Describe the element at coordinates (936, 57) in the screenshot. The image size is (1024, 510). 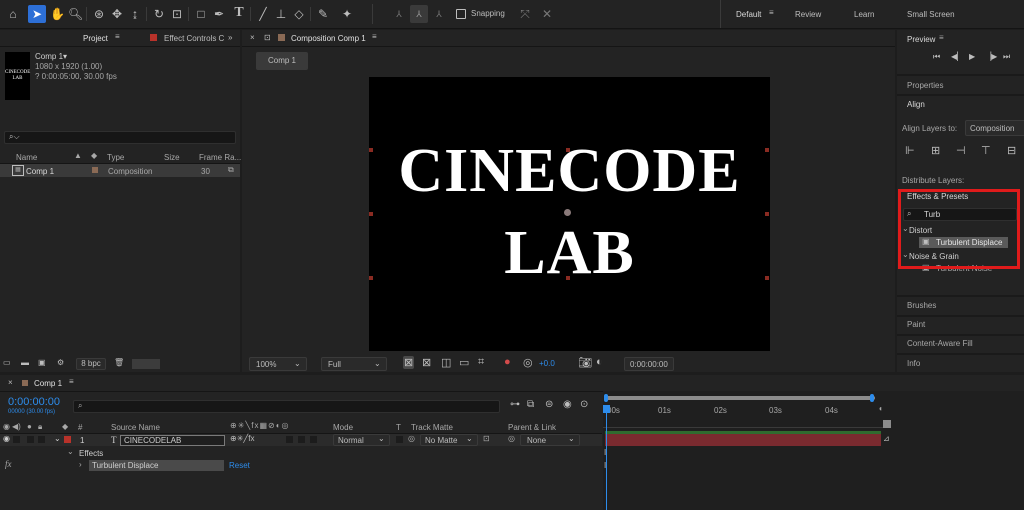
I see `first-frame-icon: ⏮` at that location.